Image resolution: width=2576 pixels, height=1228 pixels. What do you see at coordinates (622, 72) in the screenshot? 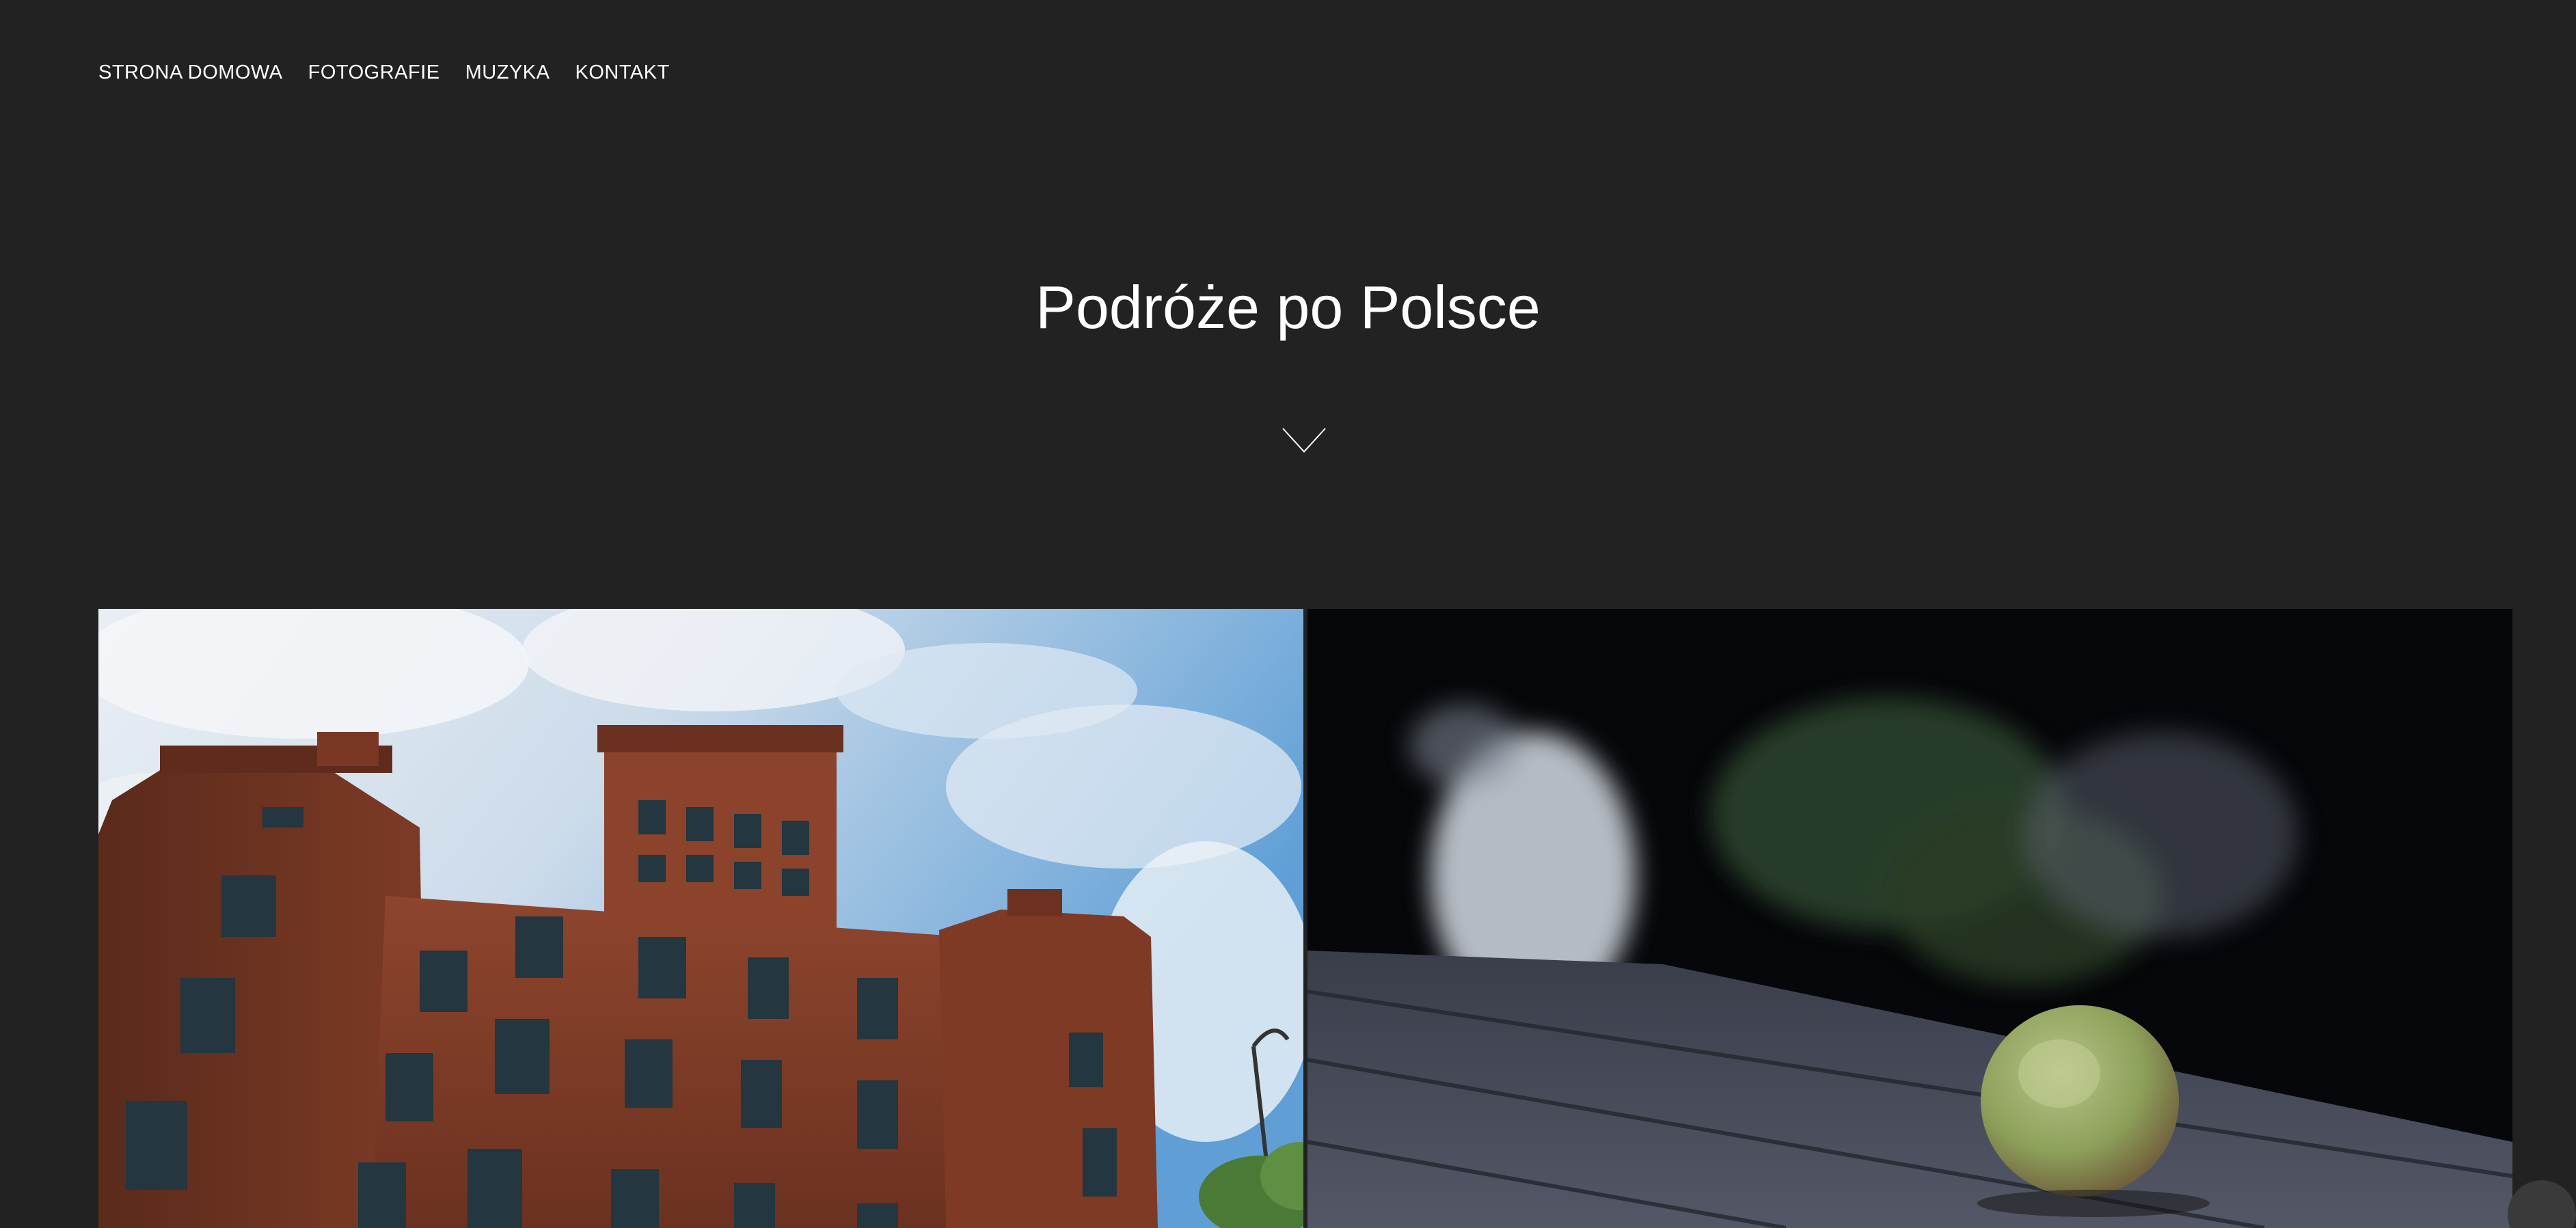
I see `nav-item-contact: KONTAKT` at bounding box center [622, 72].